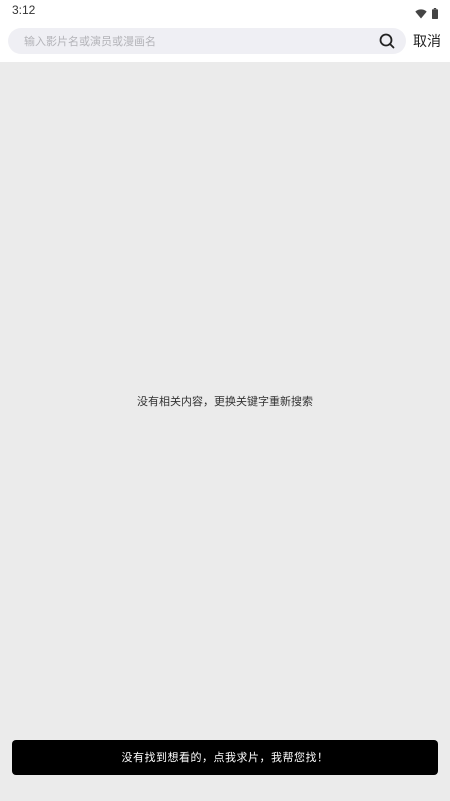 The width and height of the screenshot is (450, 801). Describe the element at coordinates (387, 41) in the screenshot. I see `search-icon` at that location.